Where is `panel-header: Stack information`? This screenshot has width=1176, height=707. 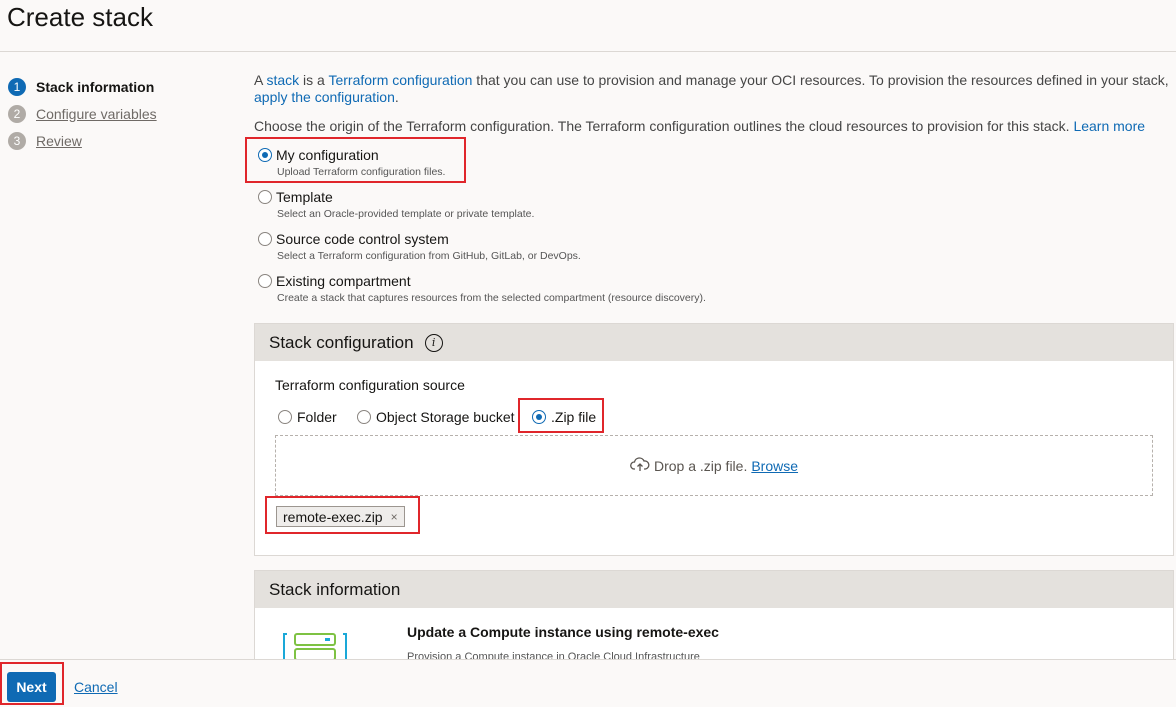 panel-header: Stack information is located at coordinates (714, 589).